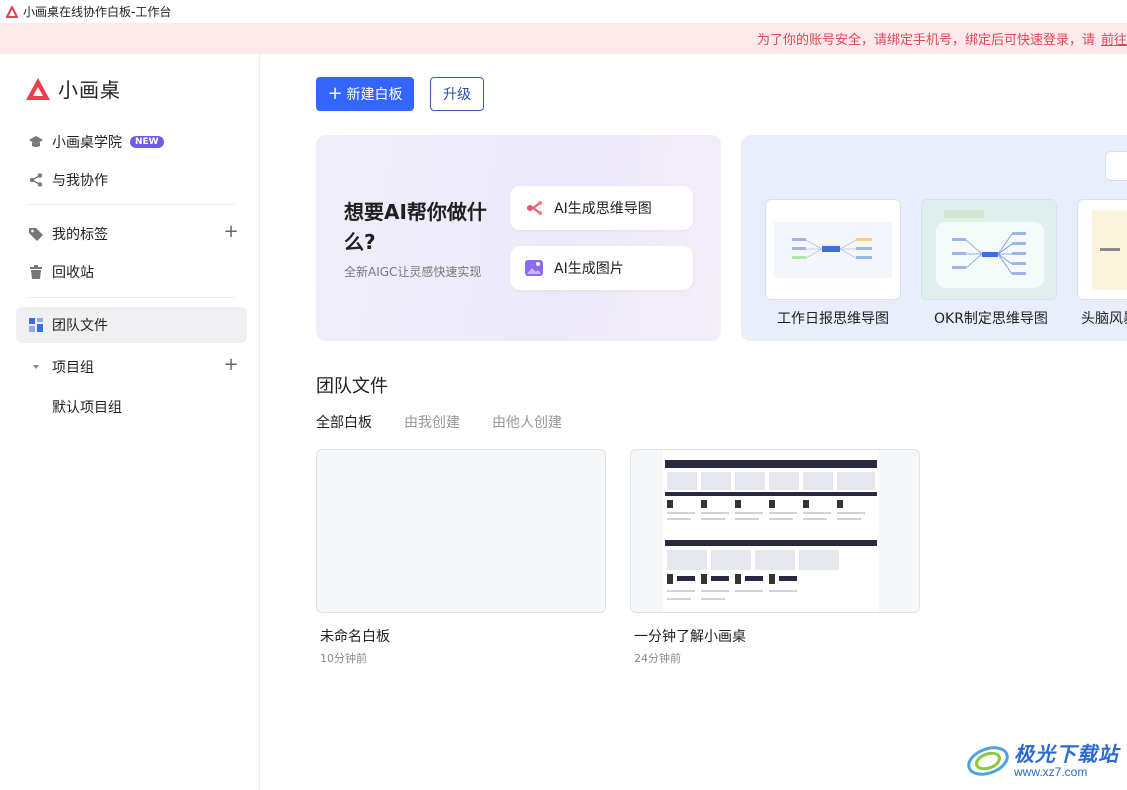 This screenshot has width=1127, height=790. I want to click on sidebar-item-label: 与我协作, so click(80, 181).